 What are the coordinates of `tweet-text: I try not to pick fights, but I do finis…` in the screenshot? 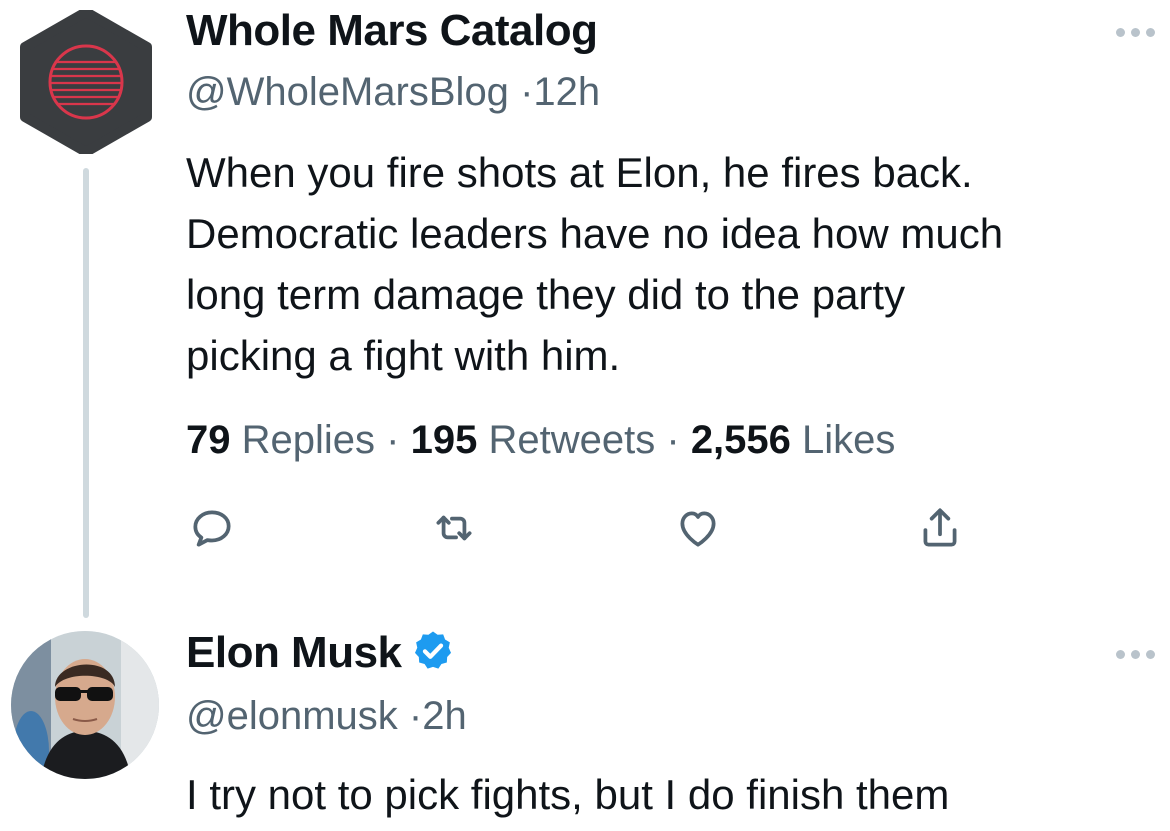 It's located at (568, 794).